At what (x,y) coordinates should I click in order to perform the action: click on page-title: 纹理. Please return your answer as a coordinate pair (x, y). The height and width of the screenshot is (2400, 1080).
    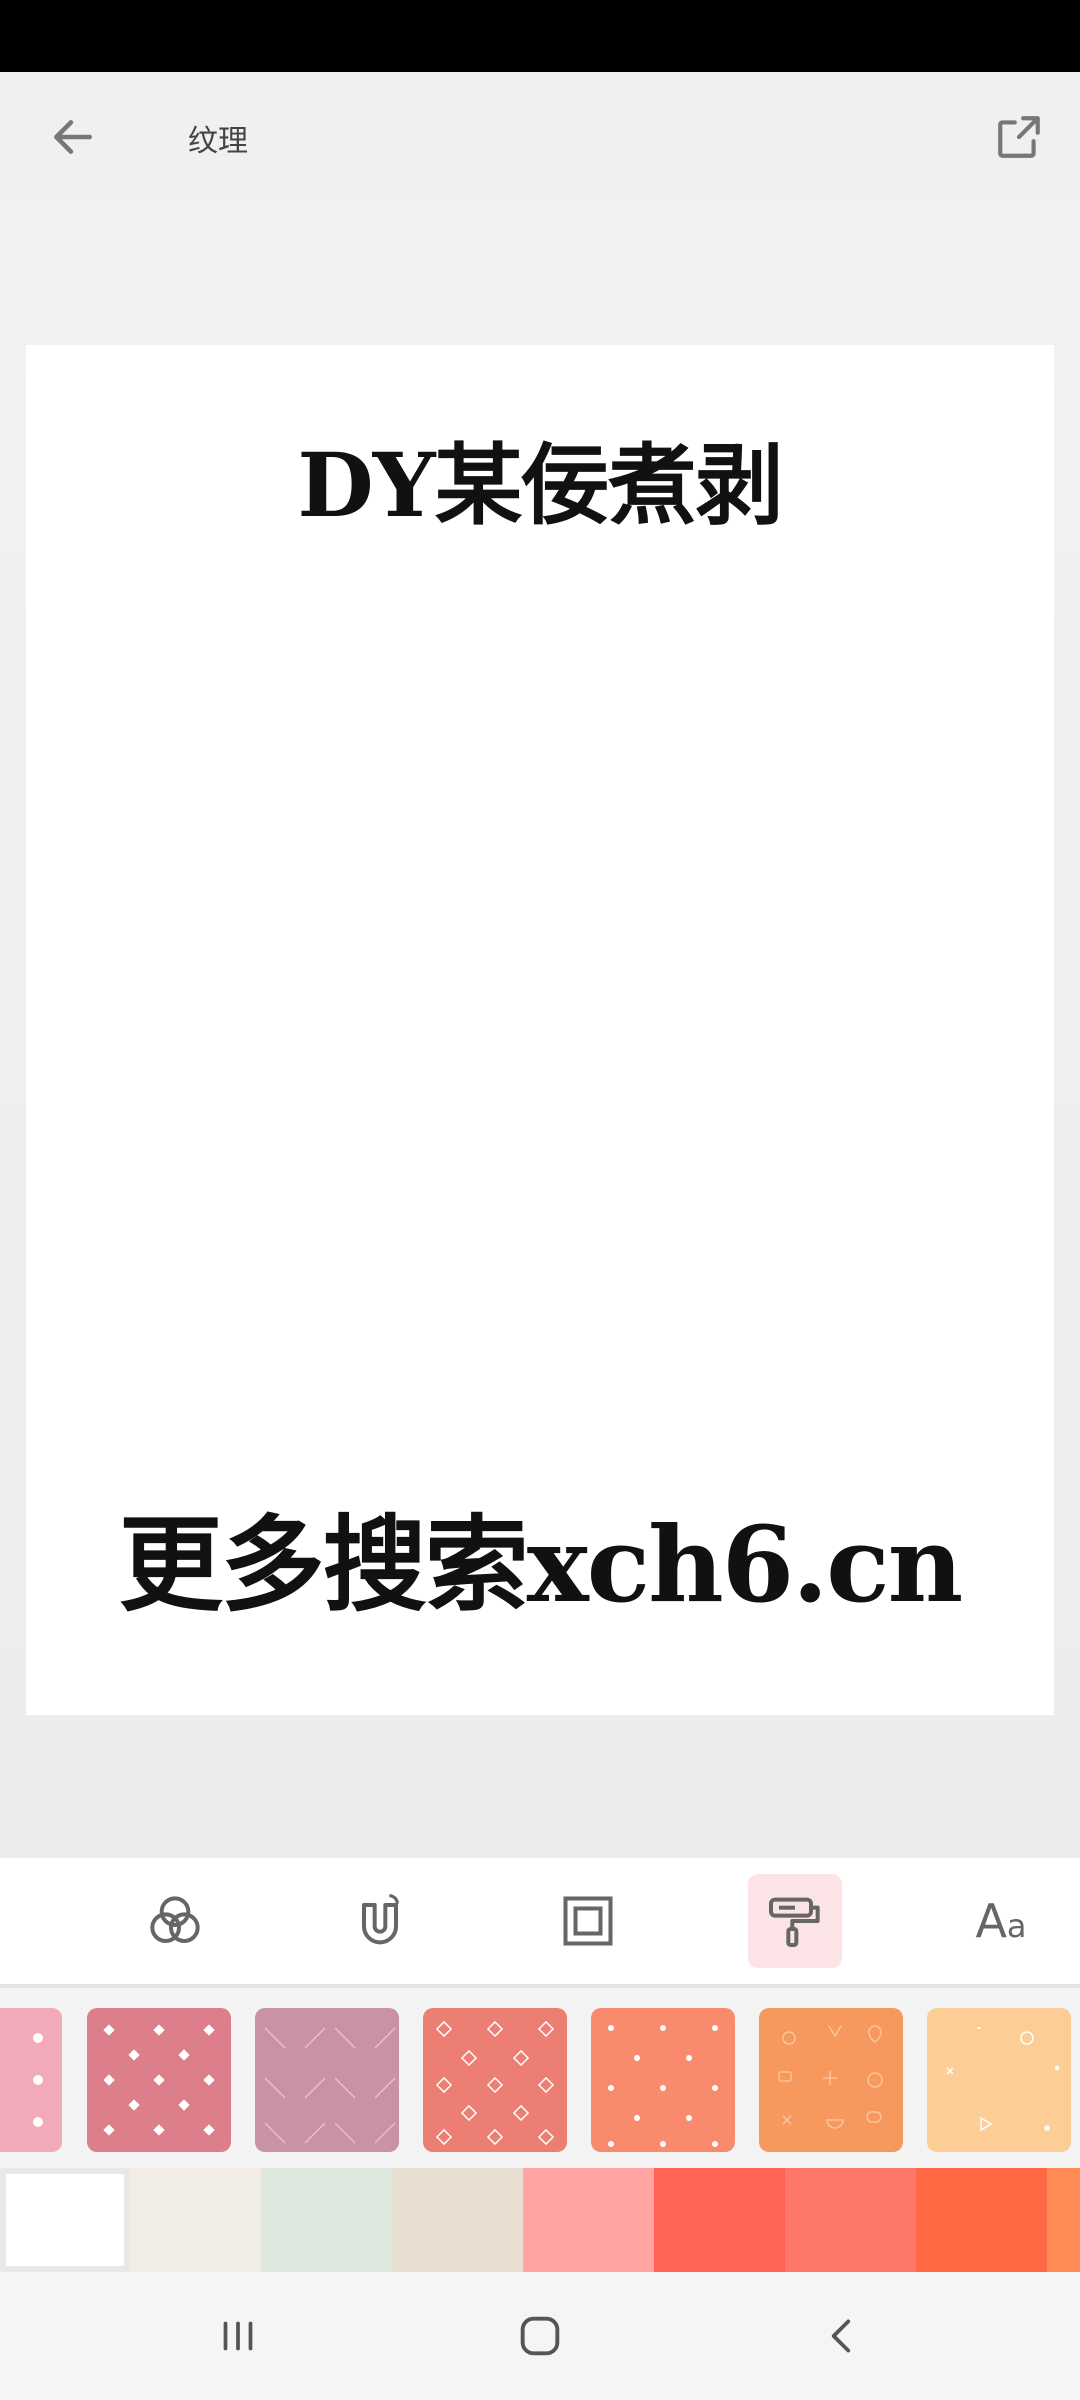
    Looking at the image, I should click on (218, 141).